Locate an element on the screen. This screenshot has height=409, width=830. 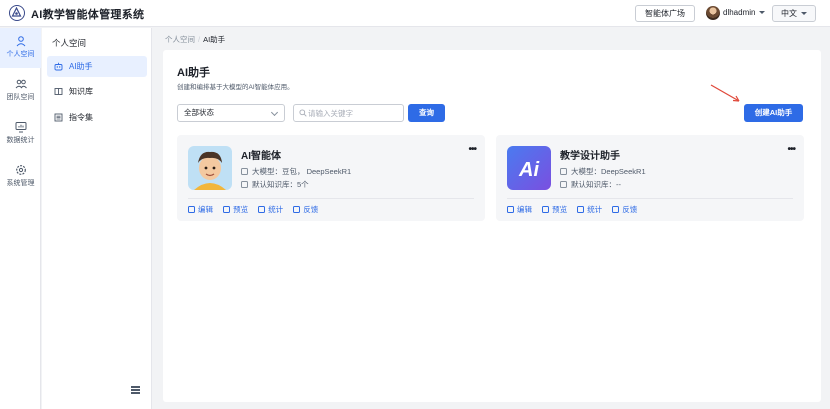
model-value: 豆包， DeepSeekR1 is located at coordinates (317, 171).